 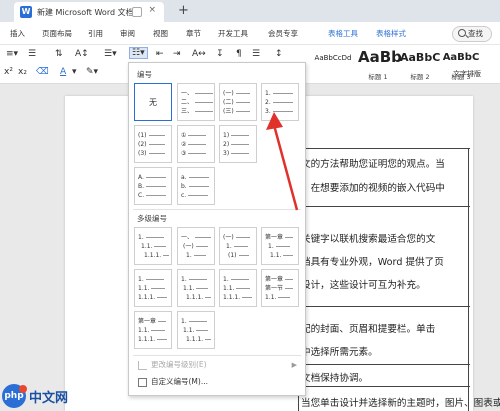 I want to click on num-label: ①, so click(x=184, y=135).